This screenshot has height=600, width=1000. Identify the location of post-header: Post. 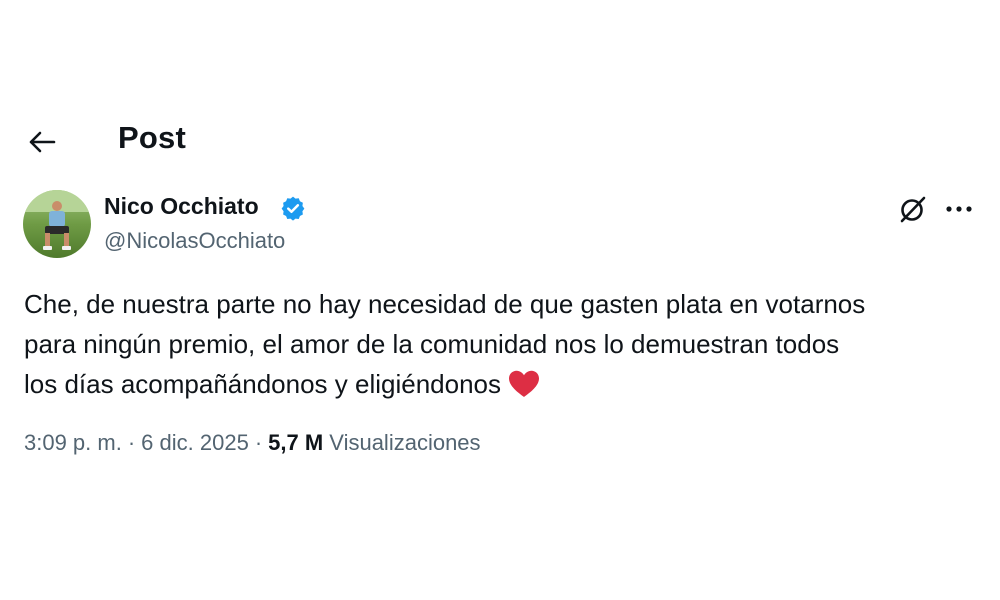
(500, 140).